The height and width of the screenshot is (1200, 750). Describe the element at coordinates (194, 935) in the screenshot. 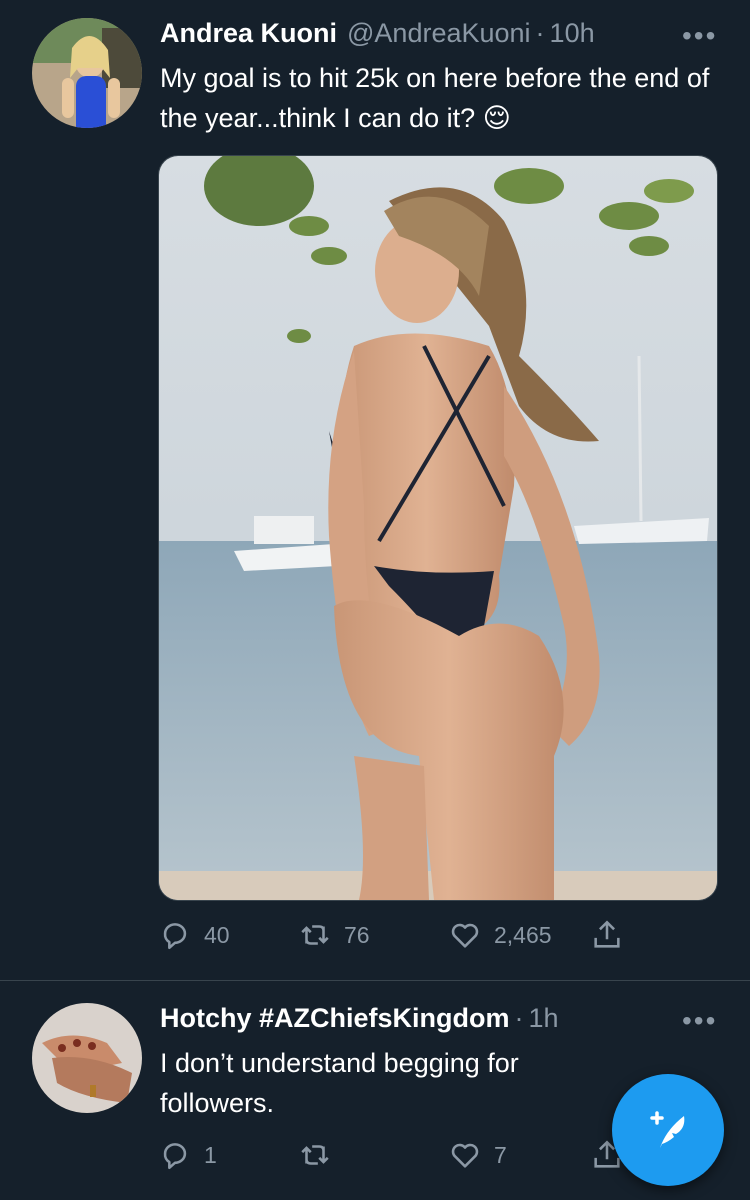

I see `reply-button: 40` at that location.